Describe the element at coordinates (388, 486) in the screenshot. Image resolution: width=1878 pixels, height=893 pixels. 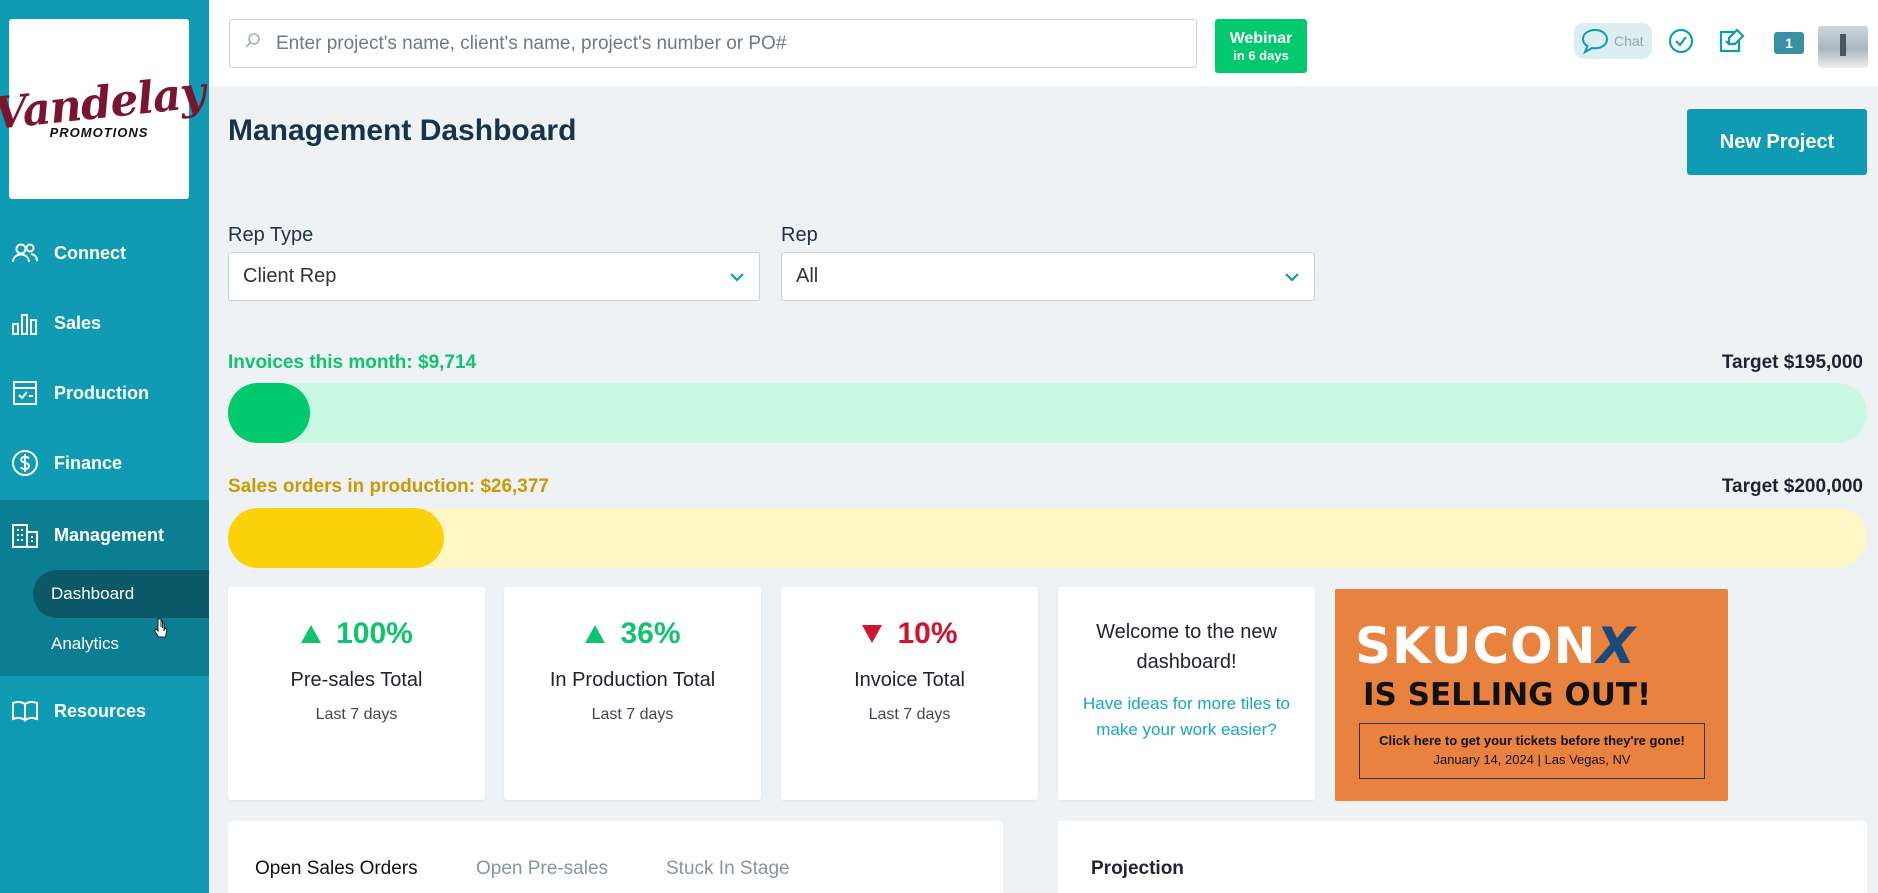
I see `sales-orders-progress-label: Sales orders in production: $26,377` at that location.